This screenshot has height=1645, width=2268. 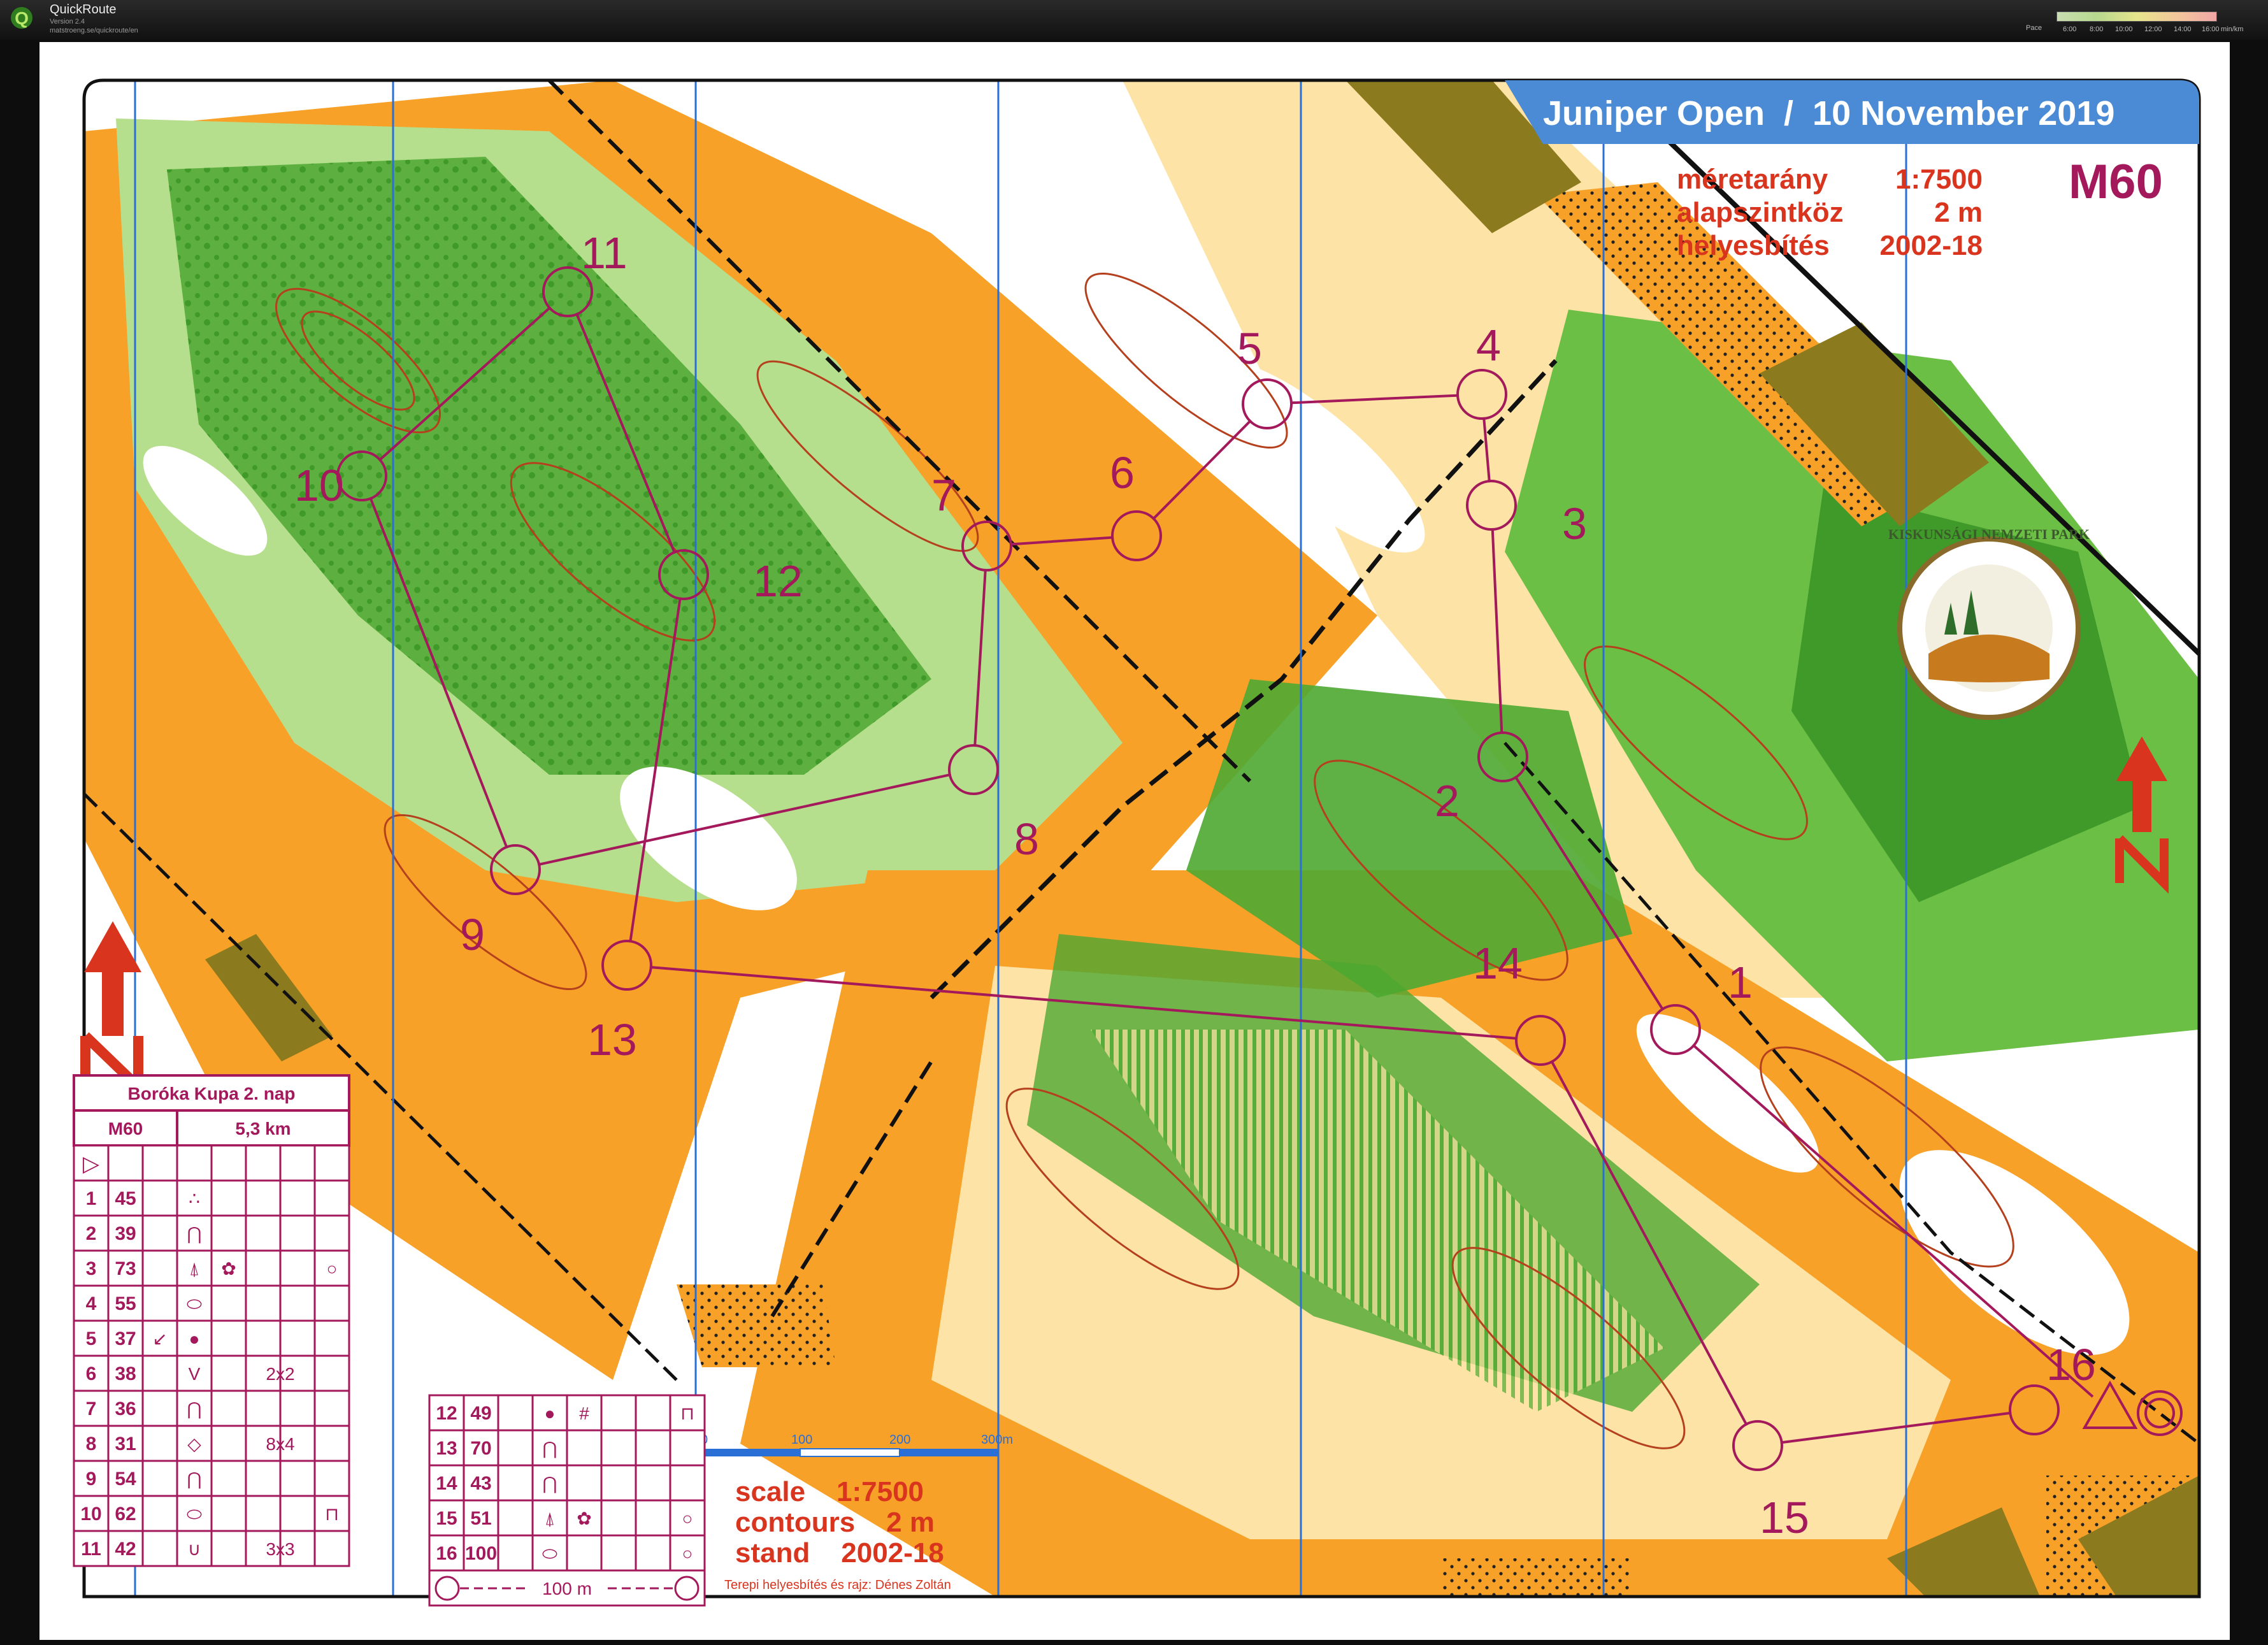 What do you see at coordinates (1828, 113) in the screenshot?
I see `event-title: Juniper Open / 10 November 2019` at bounding box center [1828, 113].